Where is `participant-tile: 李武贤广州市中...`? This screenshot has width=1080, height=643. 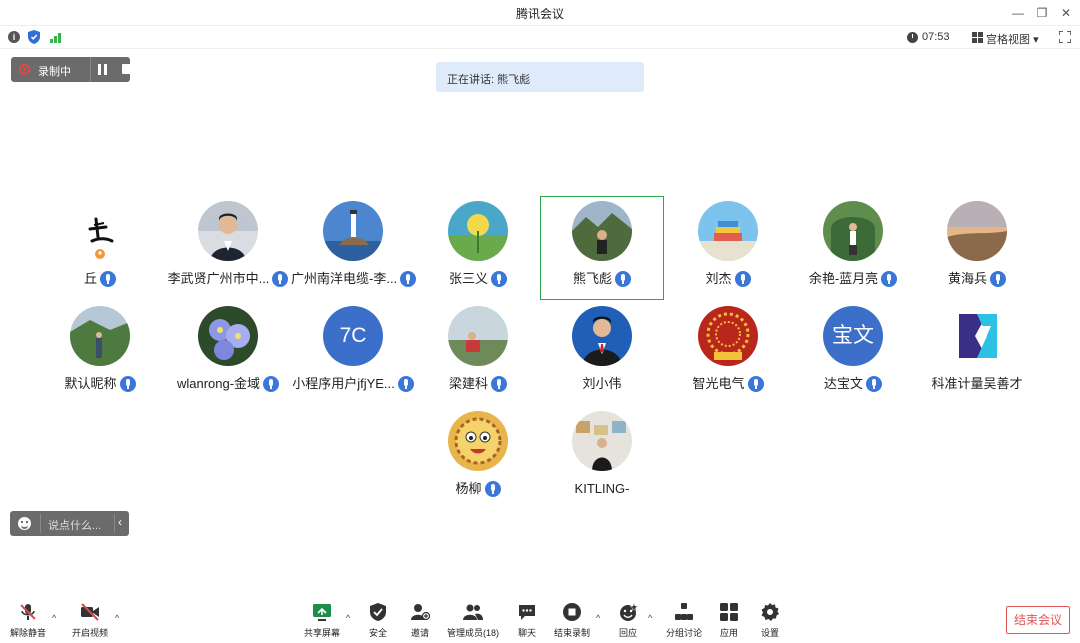 participant-tile: 李武贤广州市中... is located at coordinates (228, 248).